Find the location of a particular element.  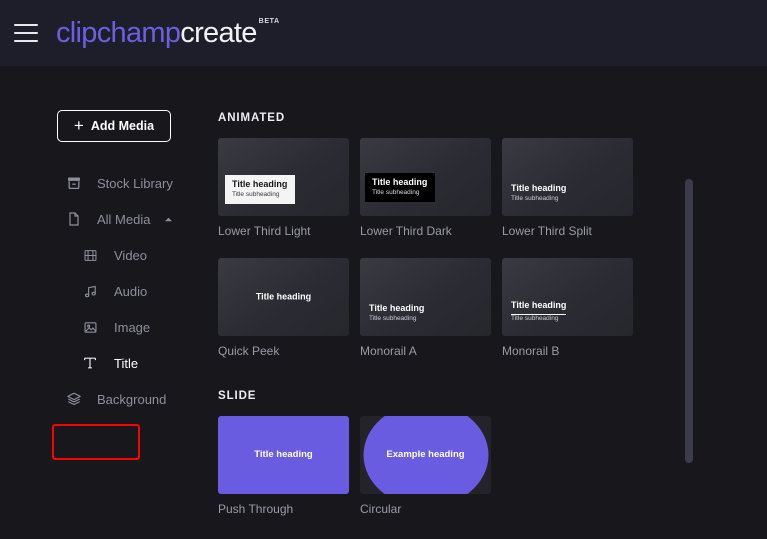

sidebar-item-label: Title is located at coordinates (126, 363).